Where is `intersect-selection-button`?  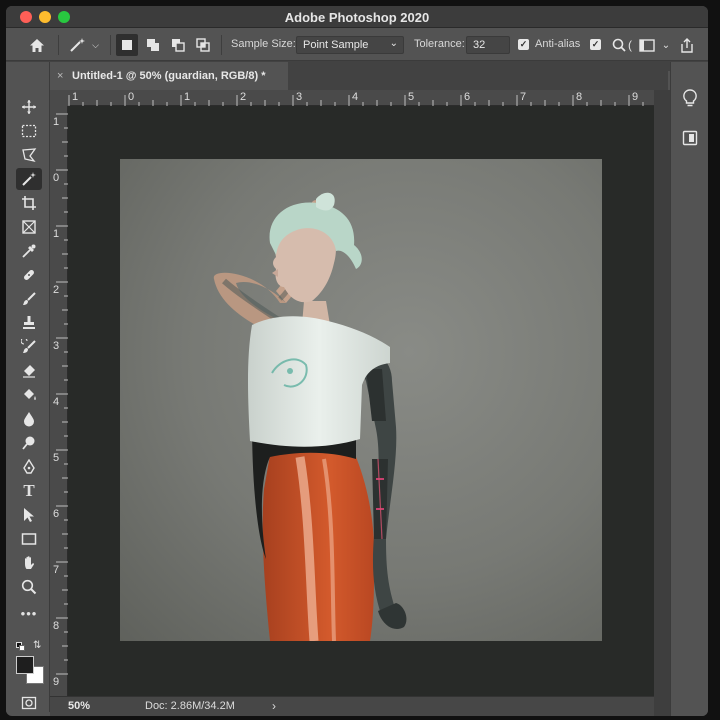 intersect-selection-button is located at coordinates (203, 45).